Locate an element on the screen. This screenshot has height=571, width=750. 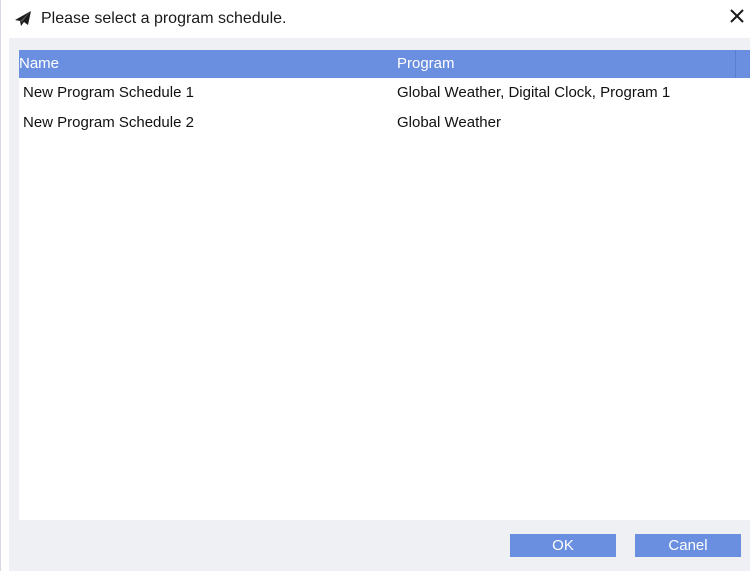
column-divider is located at coordinates (735, 64).